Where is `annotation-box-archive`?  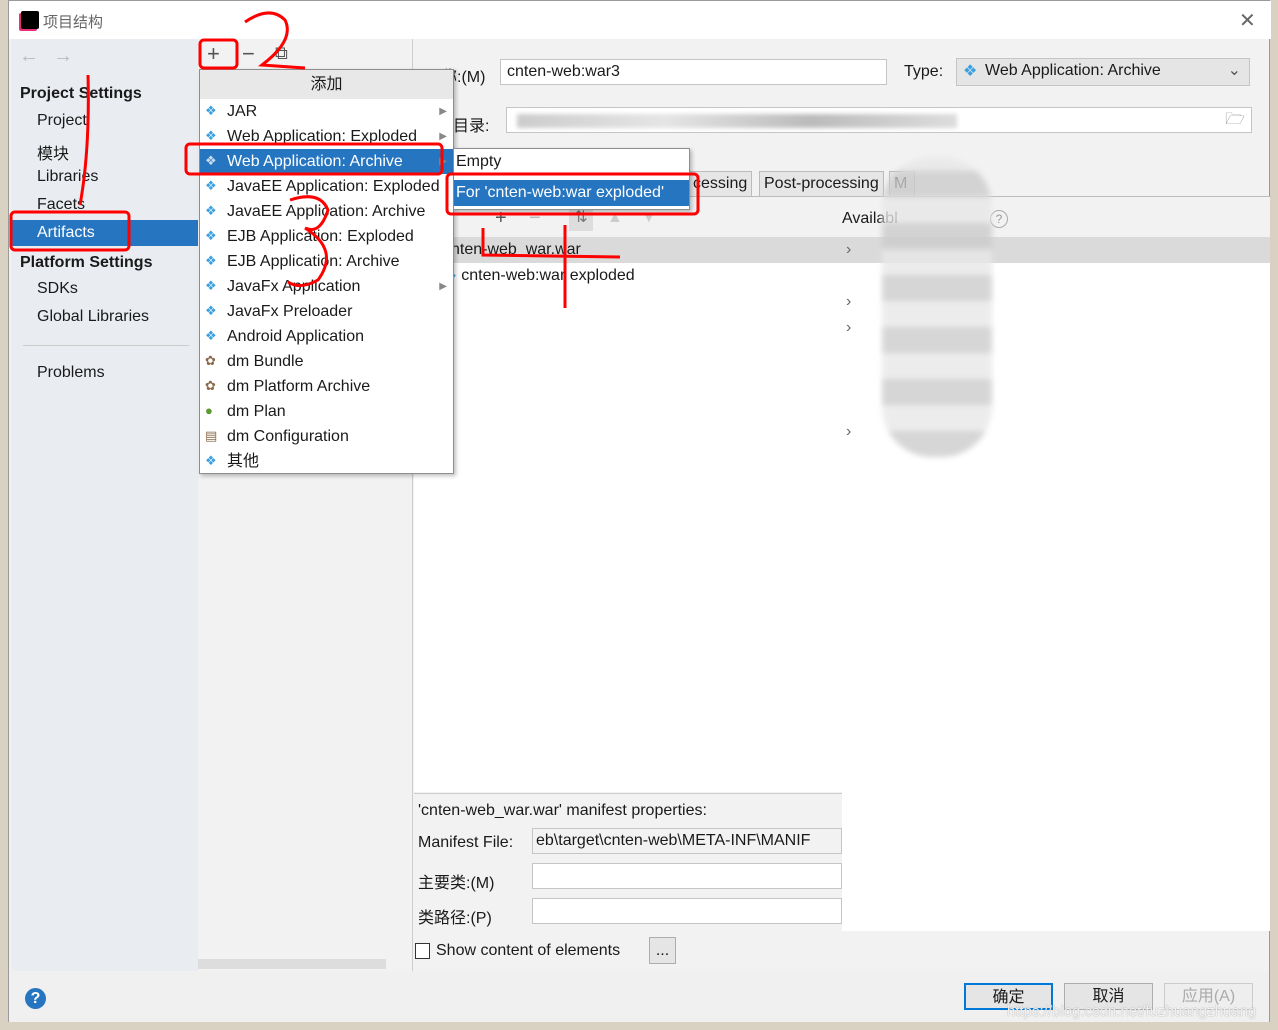 annotation-box-archive is located at coordinates (314, 159).